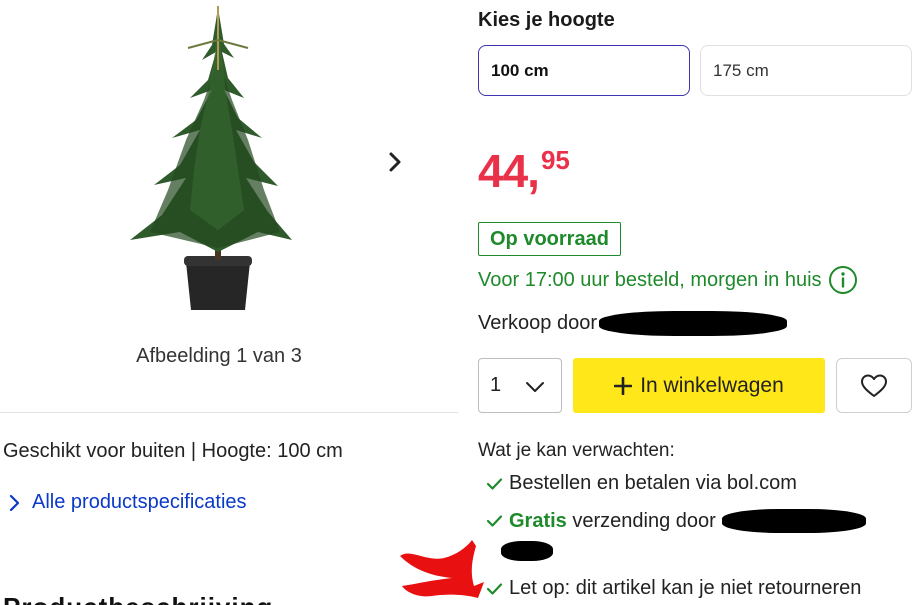  I want to click on quantity-select: 1, so click(520, 385).